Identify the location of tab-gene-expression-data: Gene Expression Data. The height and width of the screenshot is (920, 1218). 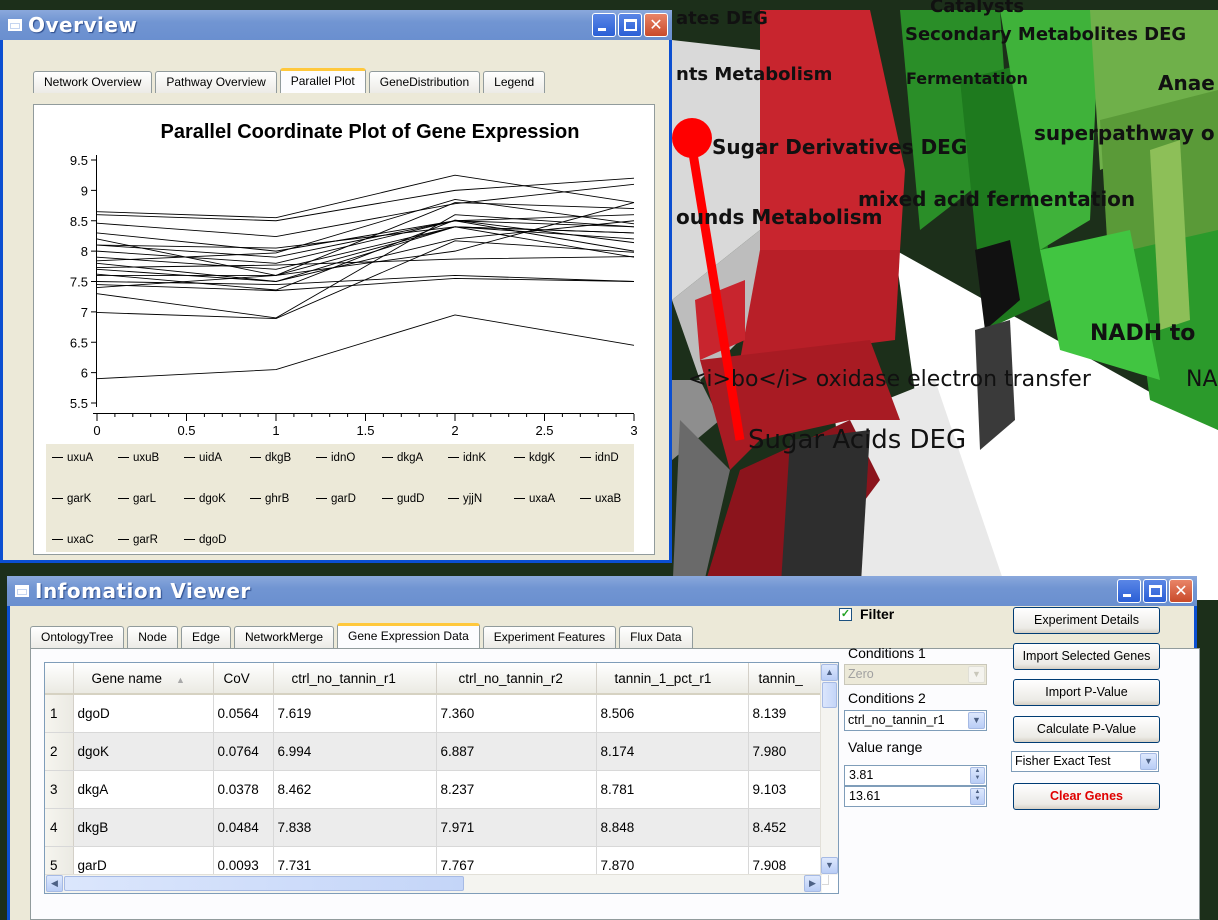
(408, 635).